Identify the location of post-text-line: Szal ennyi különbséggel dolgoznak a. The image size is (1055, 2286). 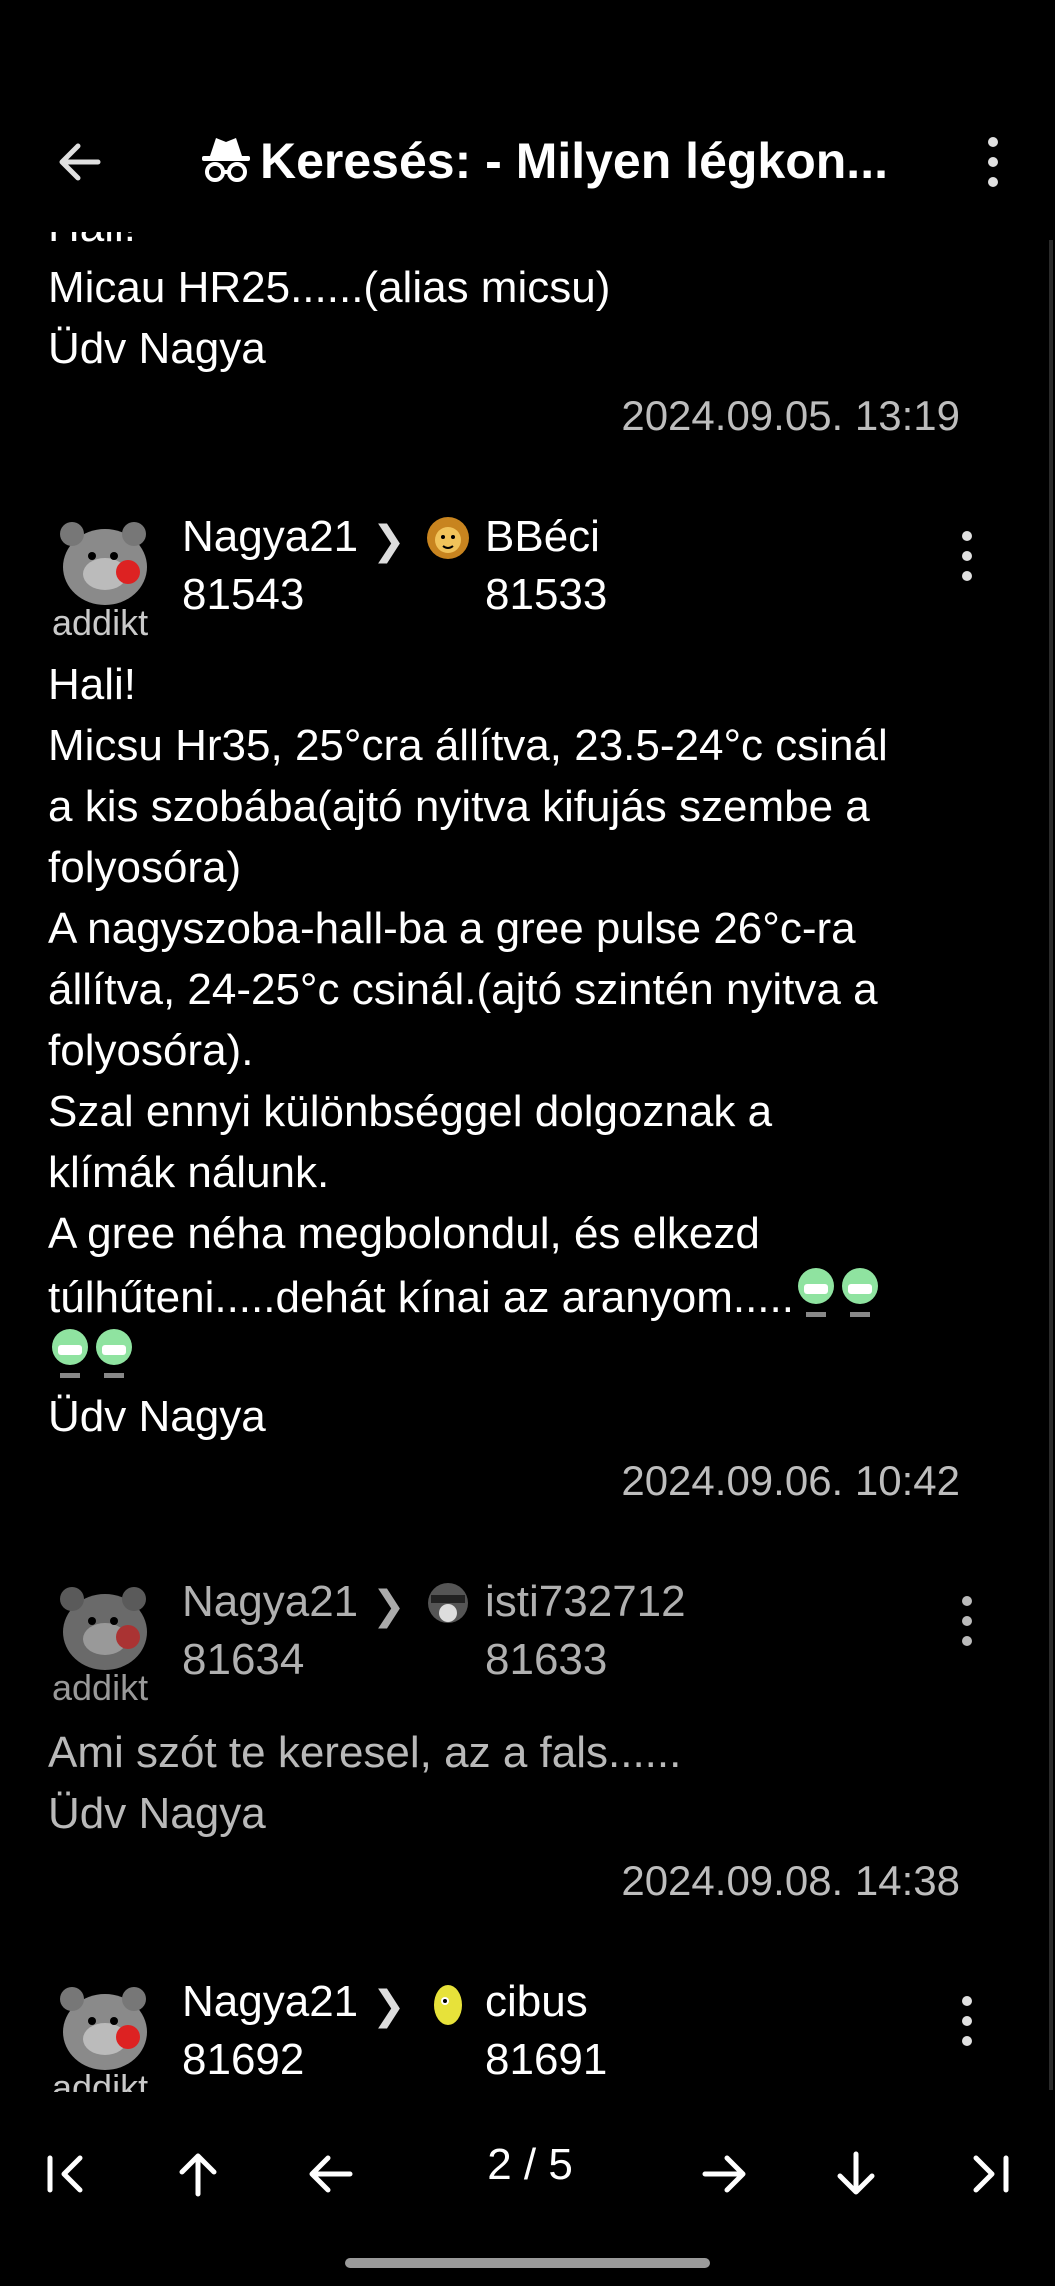
(410, 1111).